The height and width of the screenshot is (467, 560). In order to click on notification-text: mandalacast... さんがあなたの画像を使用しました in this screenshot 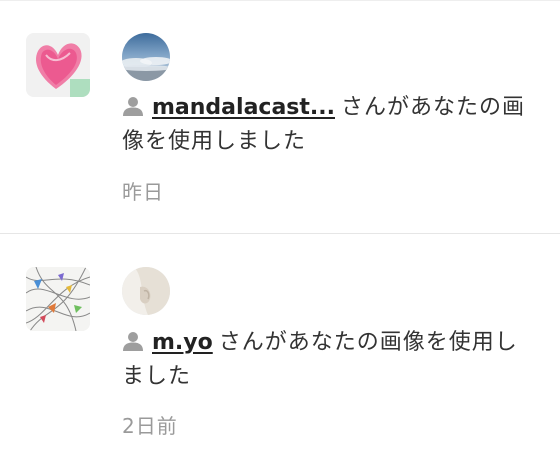, I will do `click(327, 125)`.